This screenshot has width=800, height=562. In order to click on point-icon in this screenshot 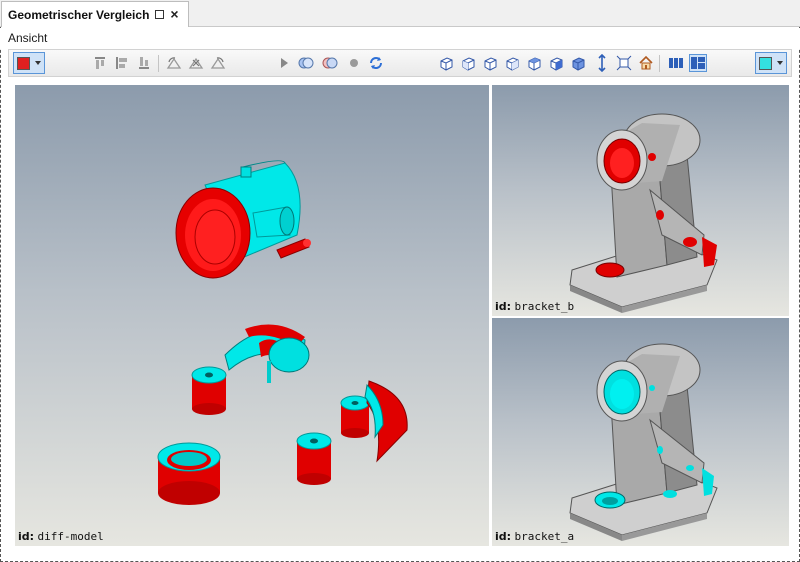, I will do `click(354, 63)`.